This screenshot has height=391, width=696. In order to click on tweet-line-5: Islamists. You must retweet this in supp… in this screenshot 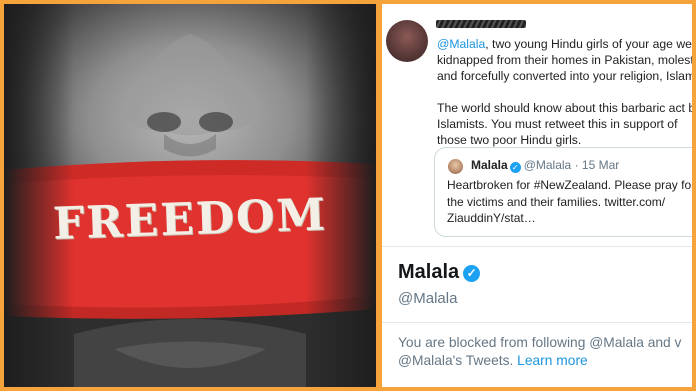, I will do `click(557, 123)`.